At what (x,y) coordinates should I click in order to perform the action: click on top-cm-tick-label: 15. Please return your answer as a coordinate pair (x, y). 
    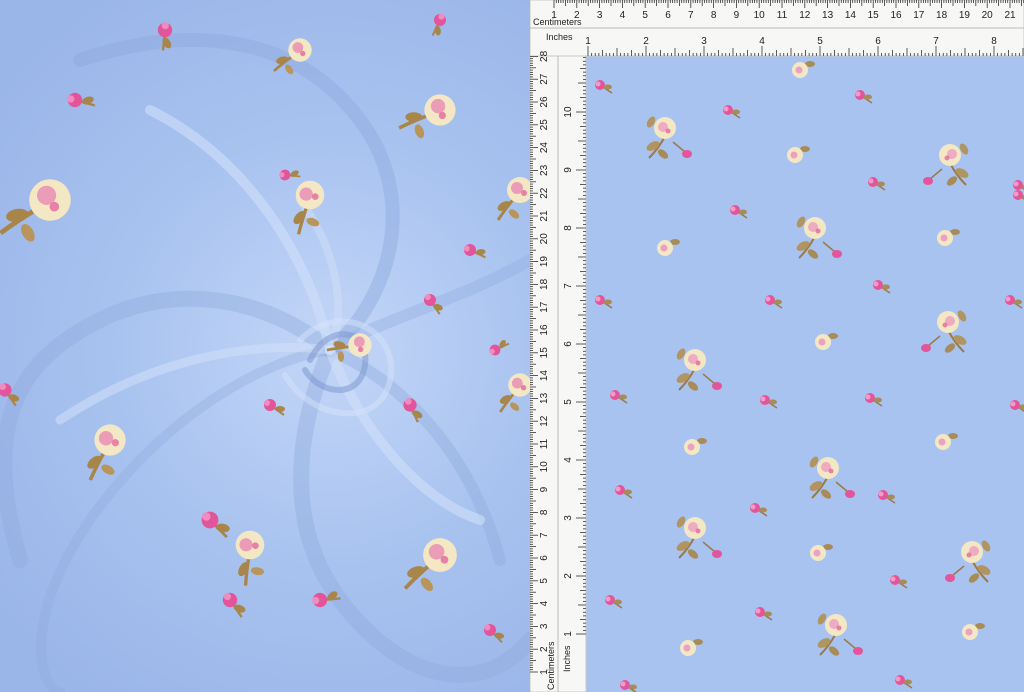
    Looking at the image, I should click on (874, 15).